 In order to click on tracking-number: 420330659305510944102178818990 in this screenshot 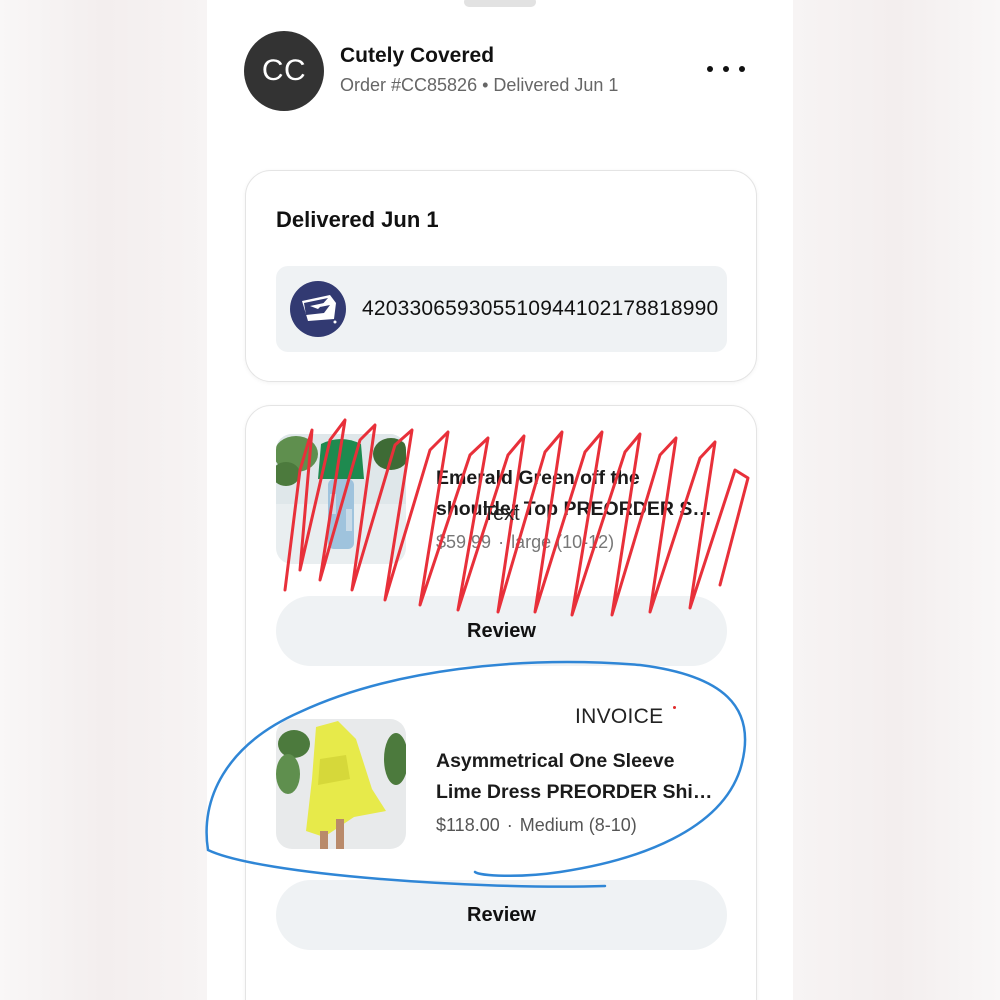, I will do `click(540, 308)`.